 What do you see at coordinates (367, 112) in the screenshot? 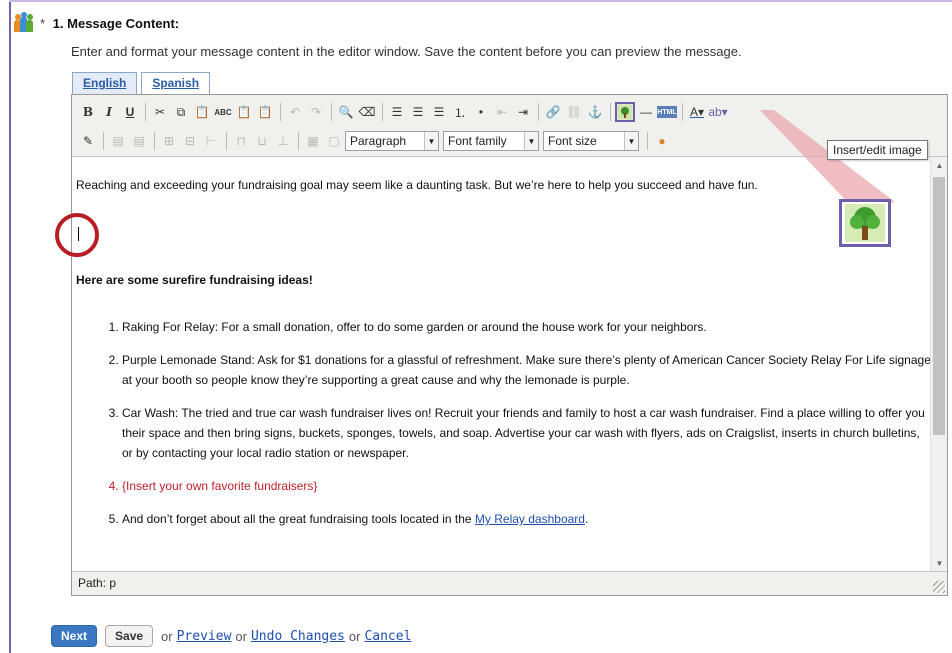
I see `clear-format-icon: ⌫` at bounding box center [367, 112].